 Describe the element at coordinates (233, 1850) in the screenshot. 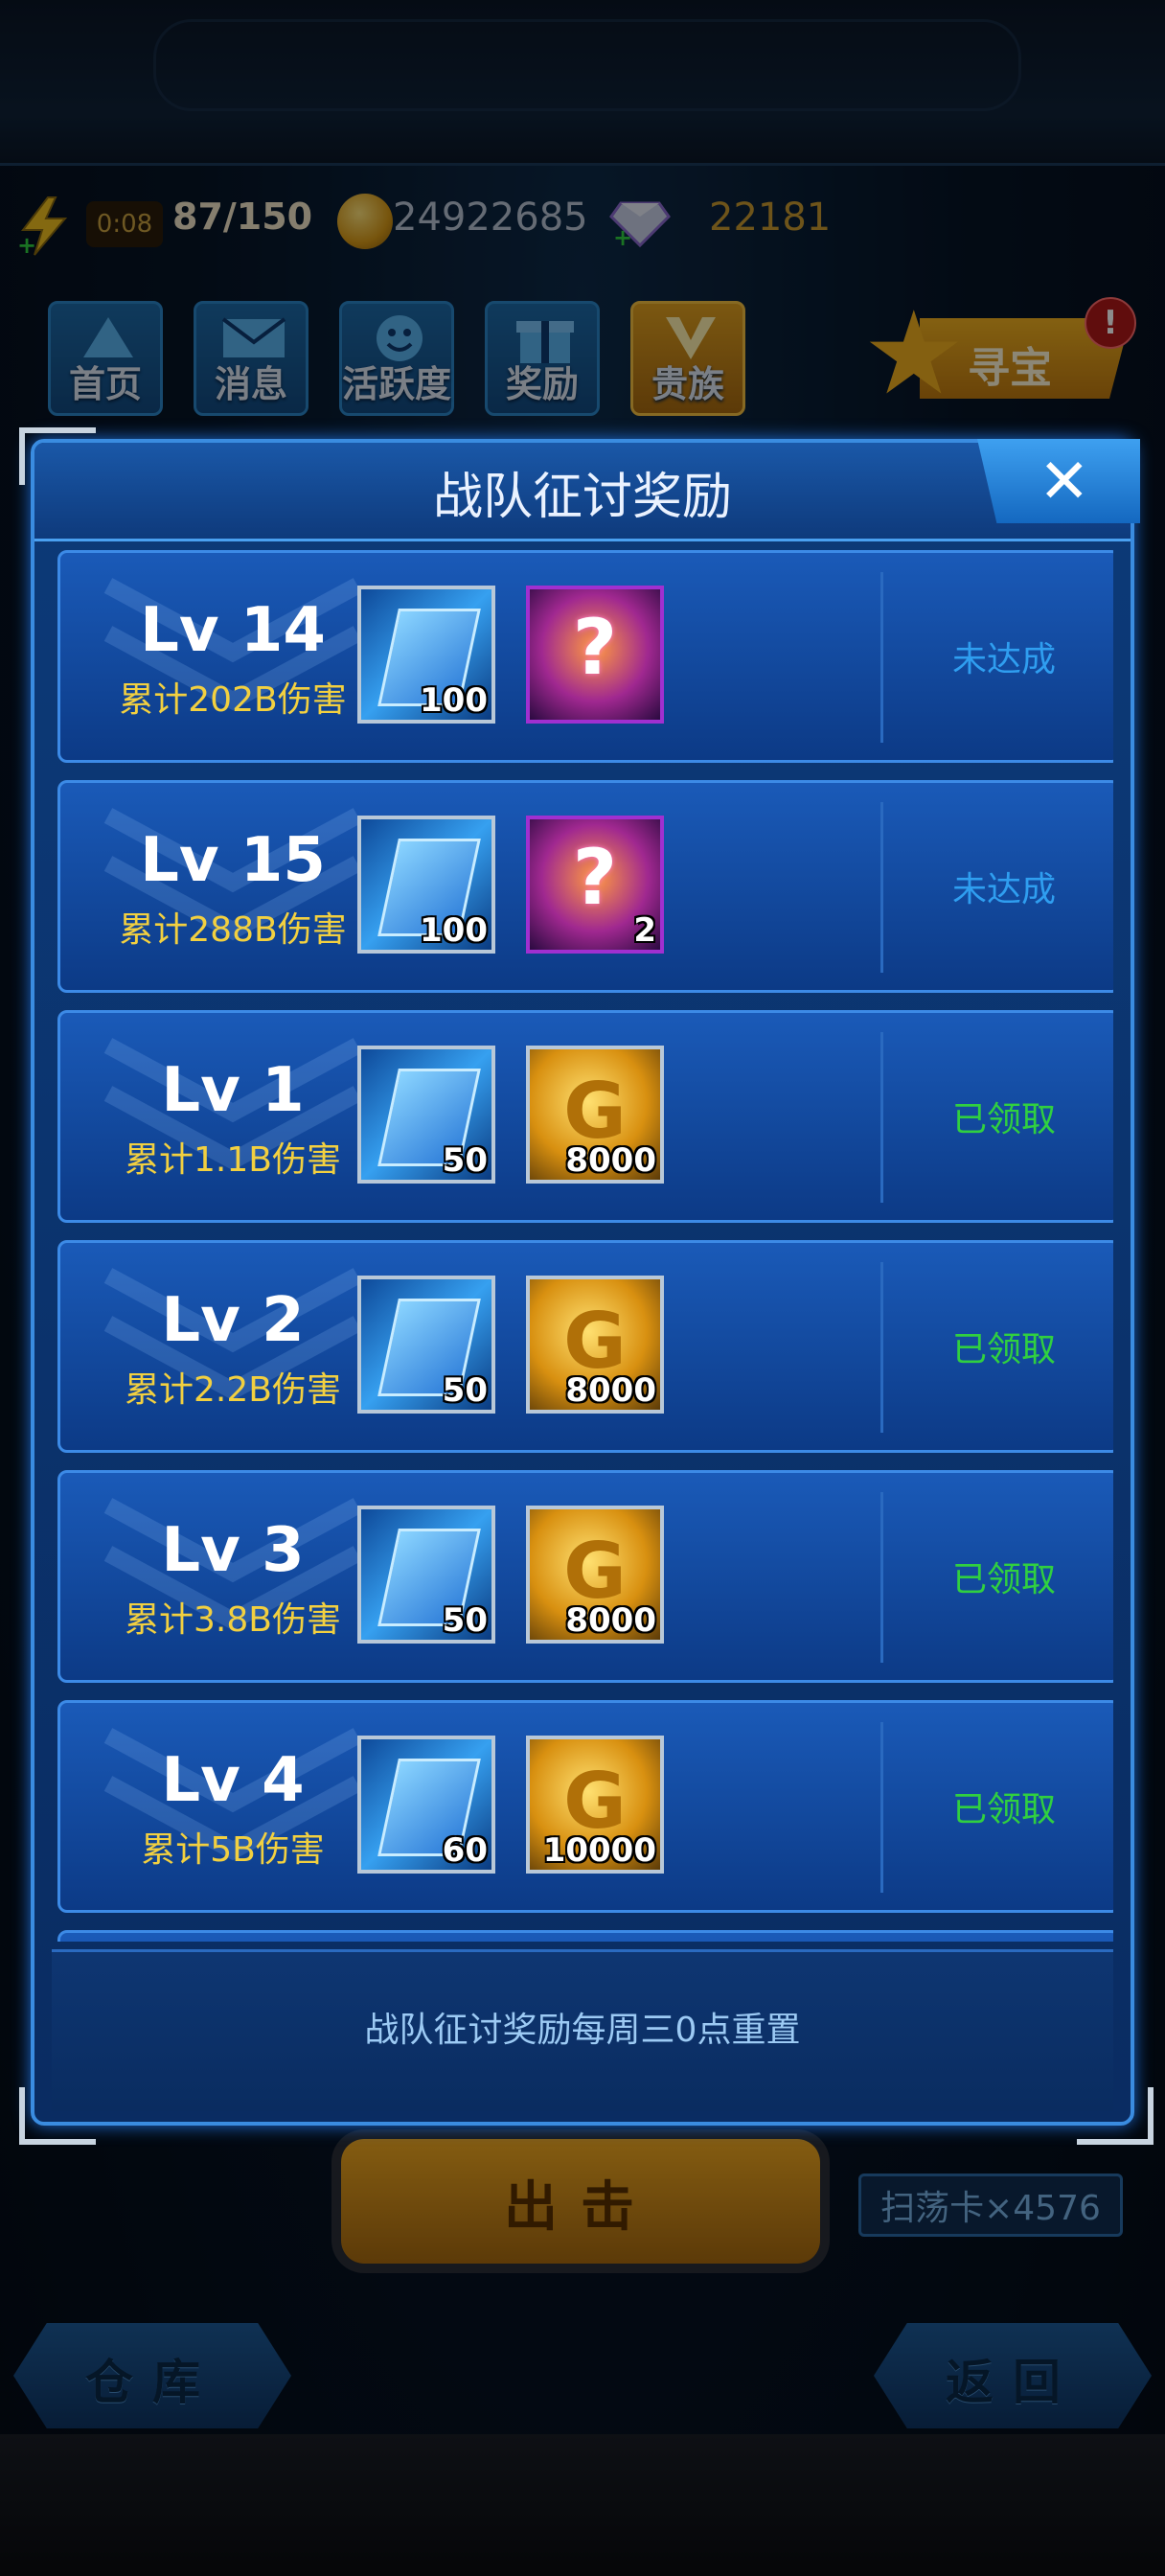

I see `damage-requirement: 累计5B伤害` at that location.